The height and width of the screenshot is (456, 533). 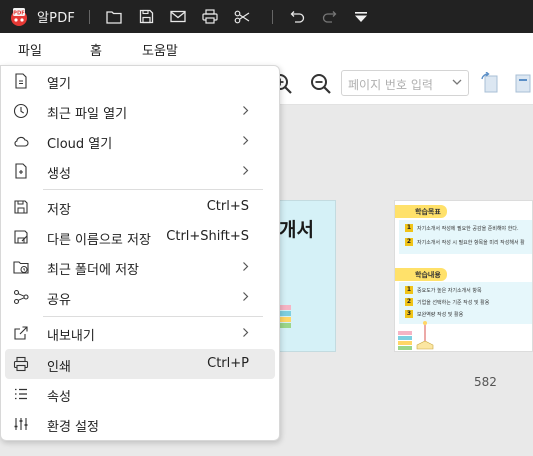 What do you see at coordinates (296, 230) in the screenshot?
I see `page1-title: 개서` at bounding box center [296, 230].